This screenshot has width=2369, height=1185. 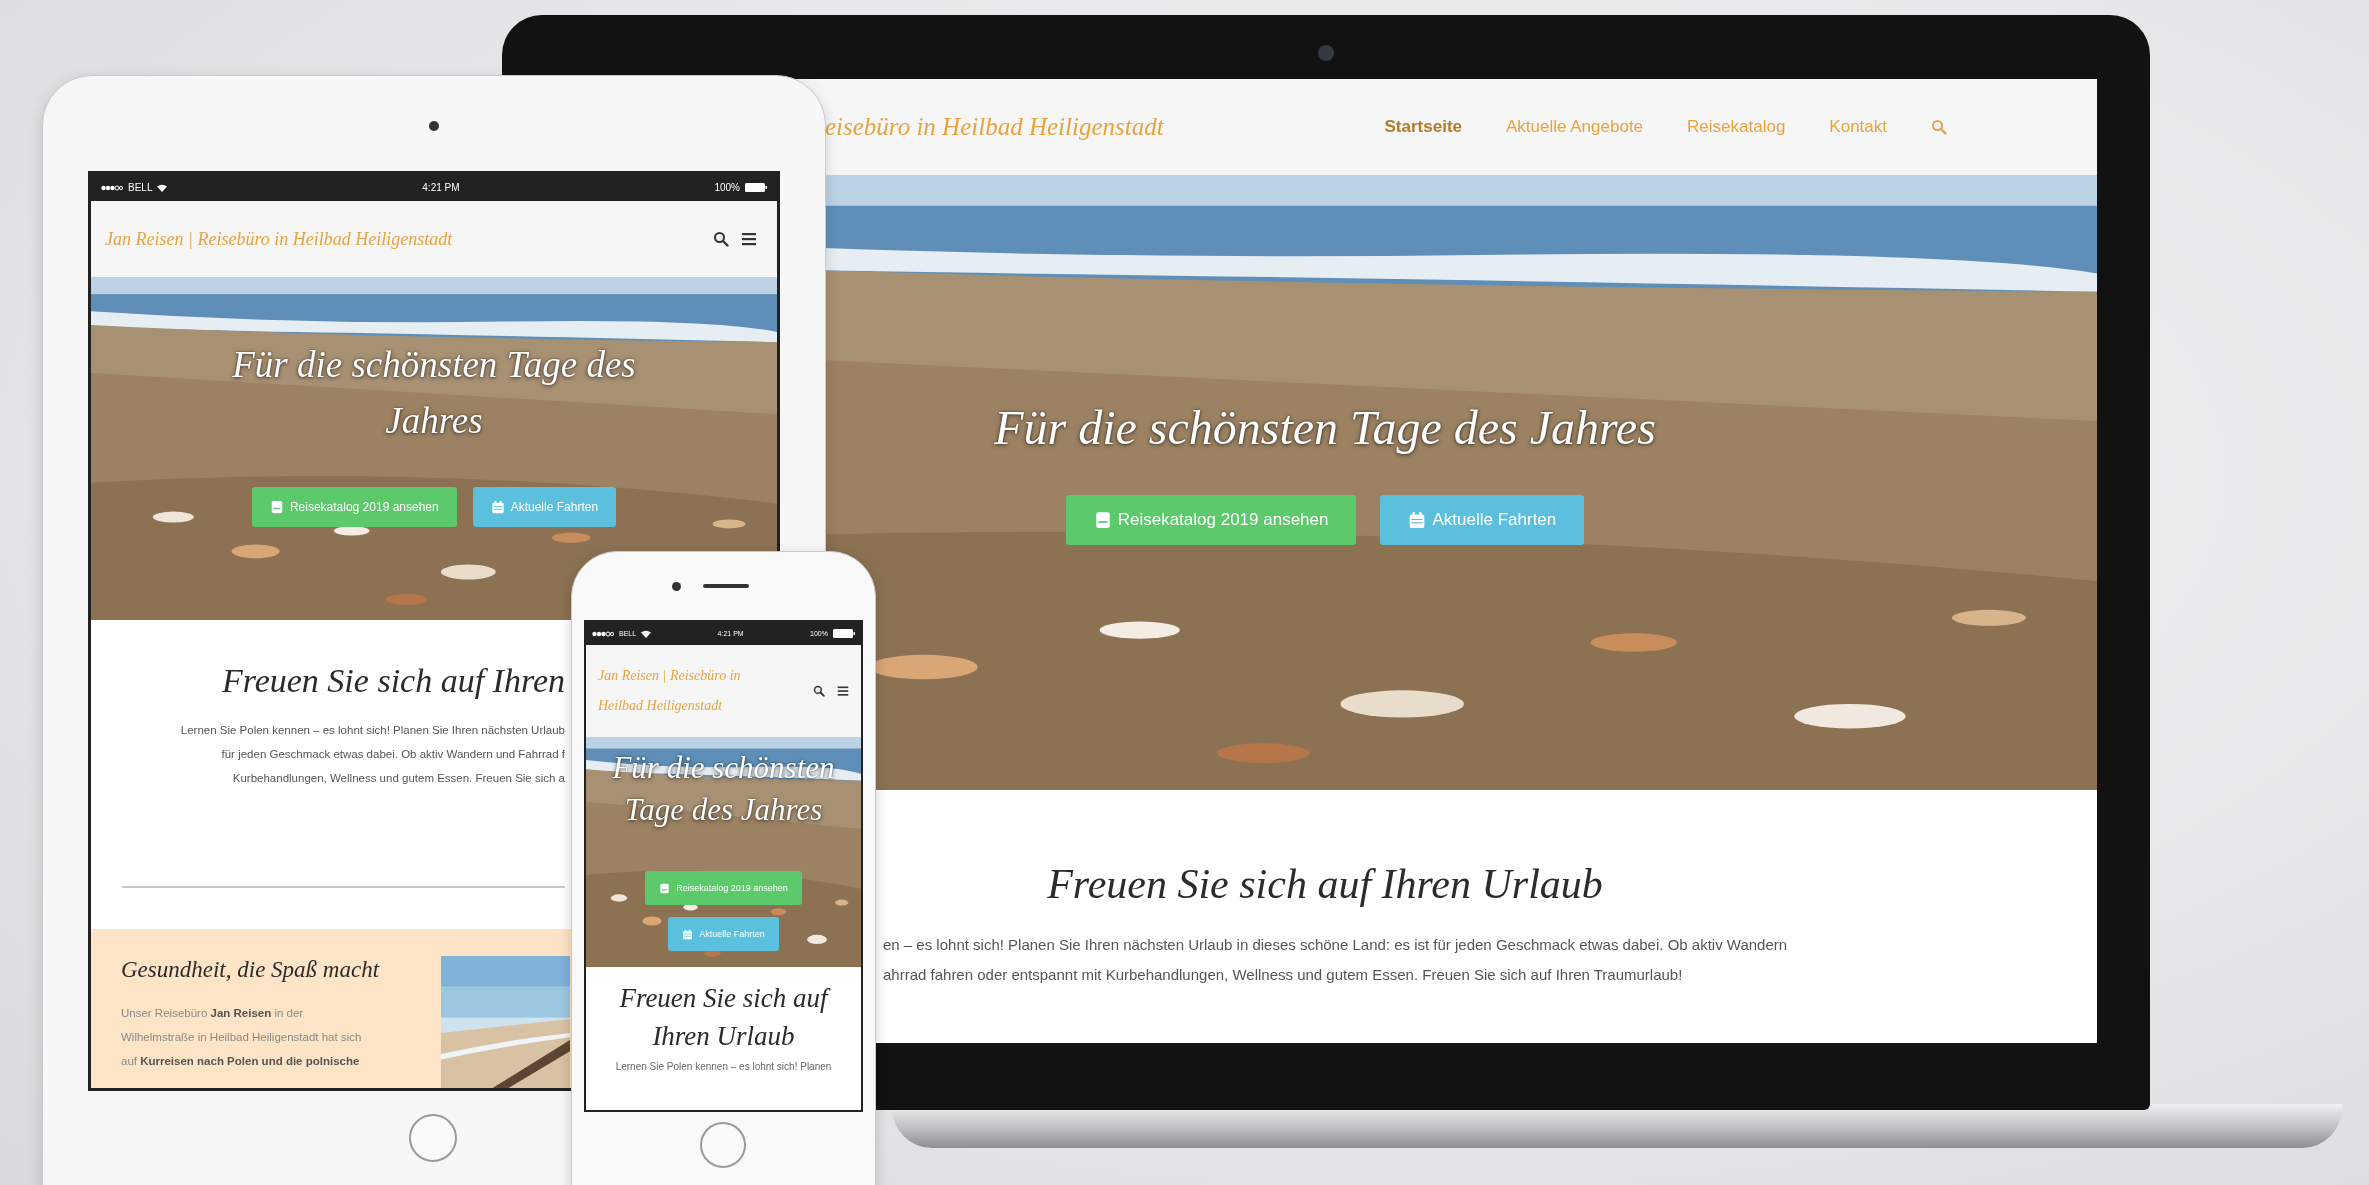 I want to click on site-logo: eisebüro in Heilbad Heiligenstadt, so click(x=994, y=127).